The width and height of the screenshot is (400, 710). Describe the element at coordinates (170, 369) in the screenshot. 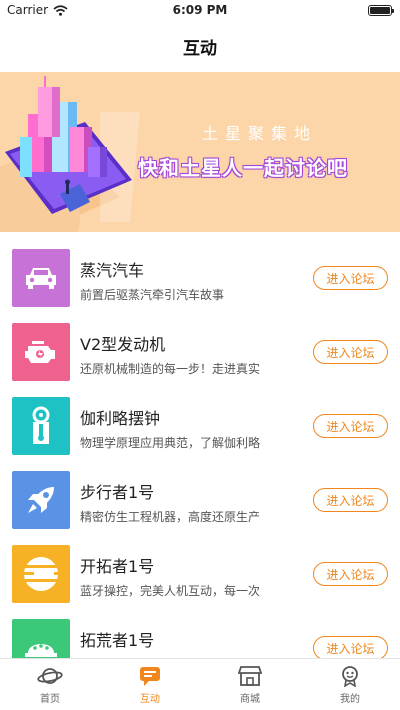

I see `forum-description: 还原机械制造的每一步！走进真实` at that location.